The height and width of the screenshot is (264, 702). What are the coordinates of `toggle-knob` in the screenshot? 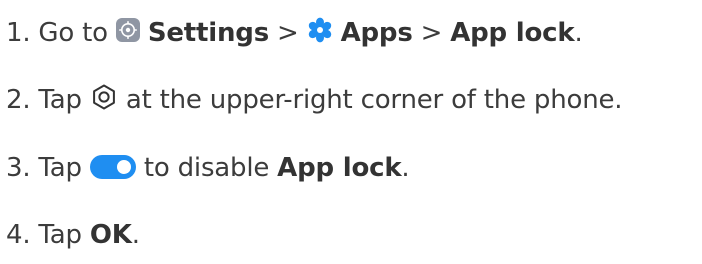 It's located at (123, 167).